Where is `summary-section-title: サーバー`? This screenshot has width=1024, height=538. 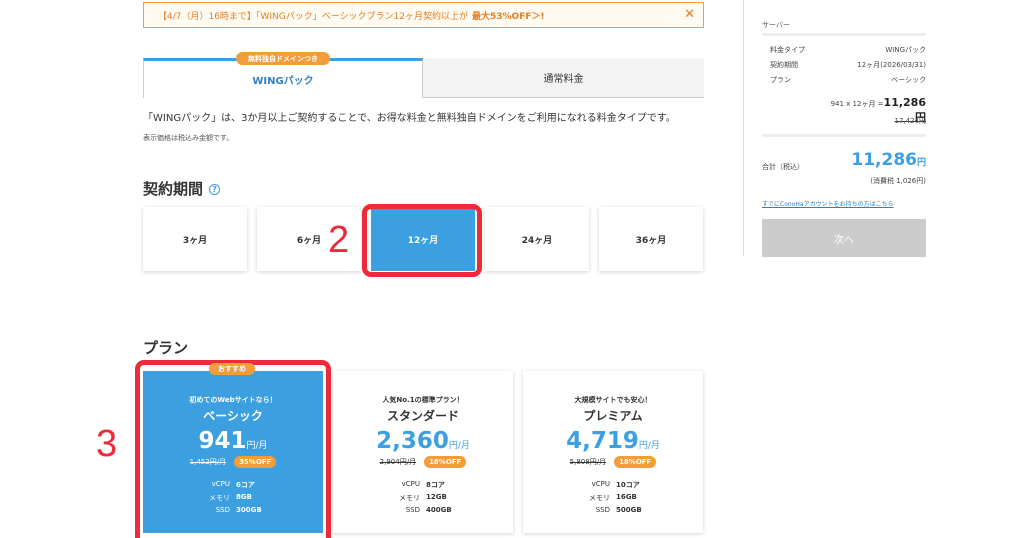
summary-section-title: サーバー is located at coordinates (776, 25).